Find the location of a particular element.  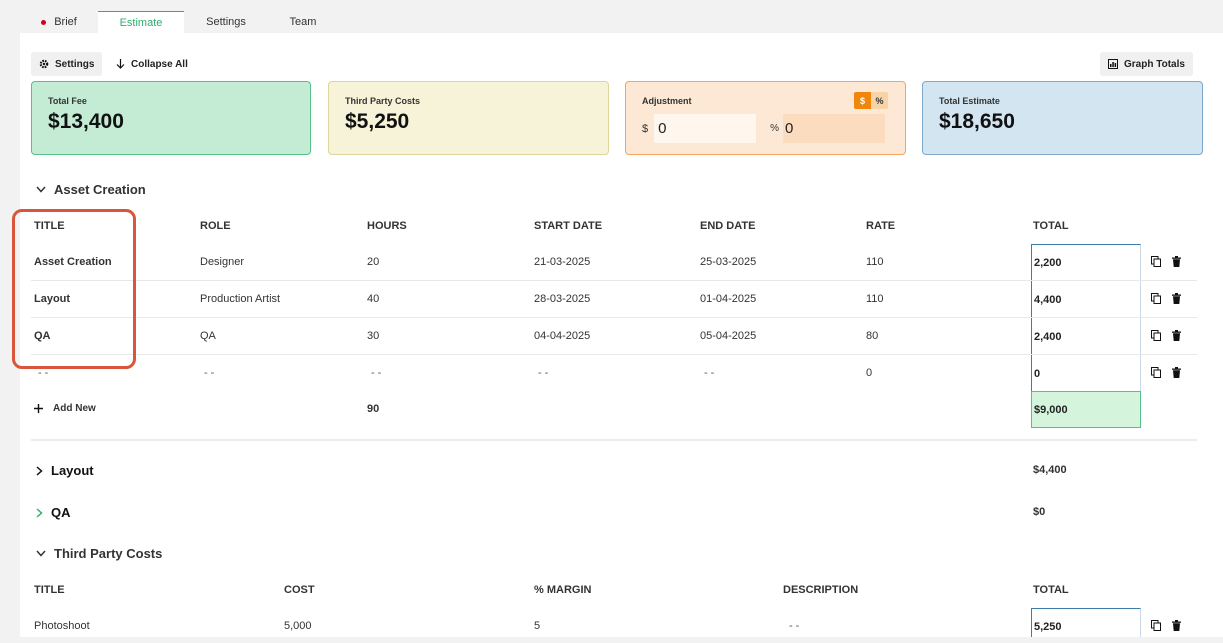

alert-dot-icon is located at coordinates (44, 22).